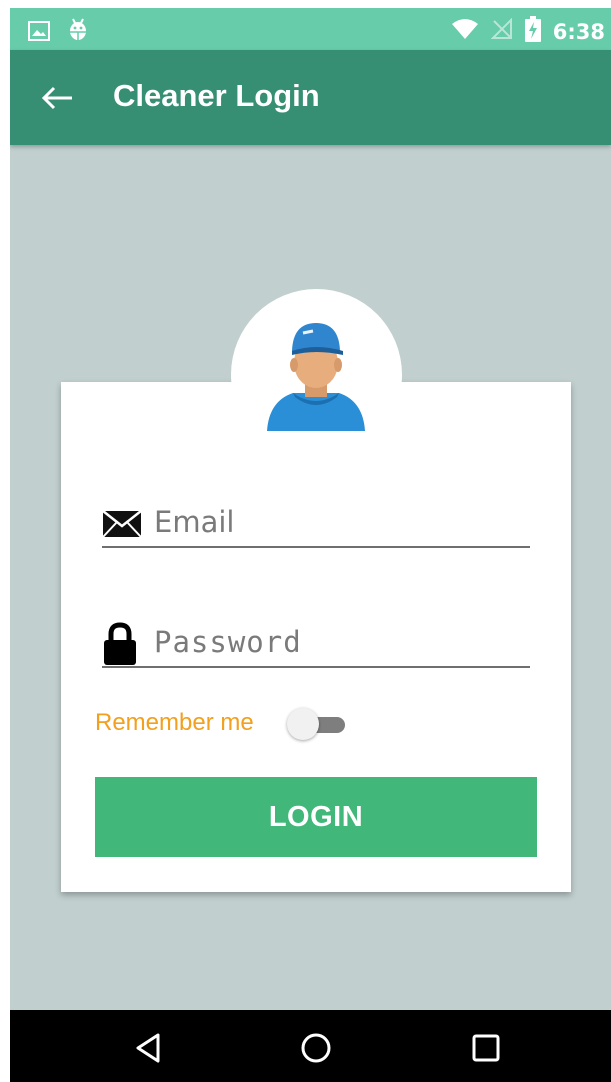 This screenshot has width=611, height=1082. Describe the element at coordinates (122, 526) in the screenshot. I see `envelope-icon` at that location.